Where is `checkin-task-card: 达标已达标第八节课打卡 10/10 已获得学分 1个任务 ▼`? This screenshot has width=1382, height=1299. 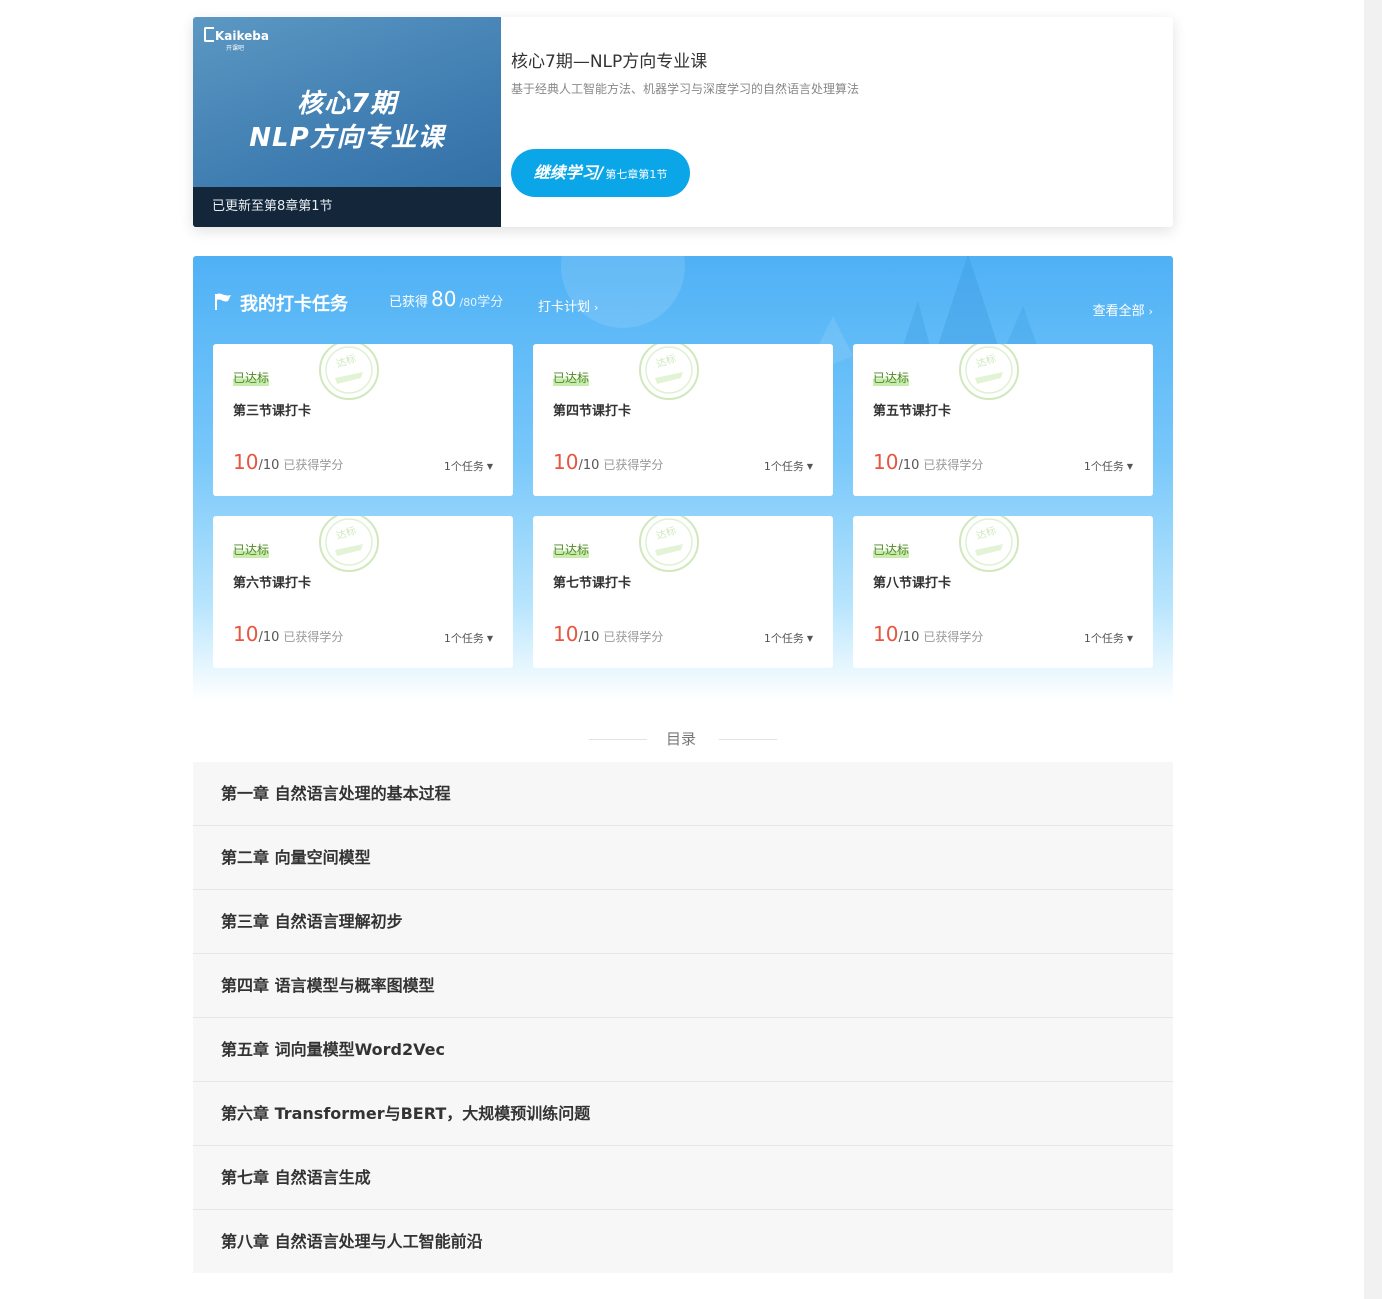
checkin-task-card: 达标已达标第八节课打卡 10/10 已获得学分 1个任务 ▼ is located at coordinates (1003, 592).